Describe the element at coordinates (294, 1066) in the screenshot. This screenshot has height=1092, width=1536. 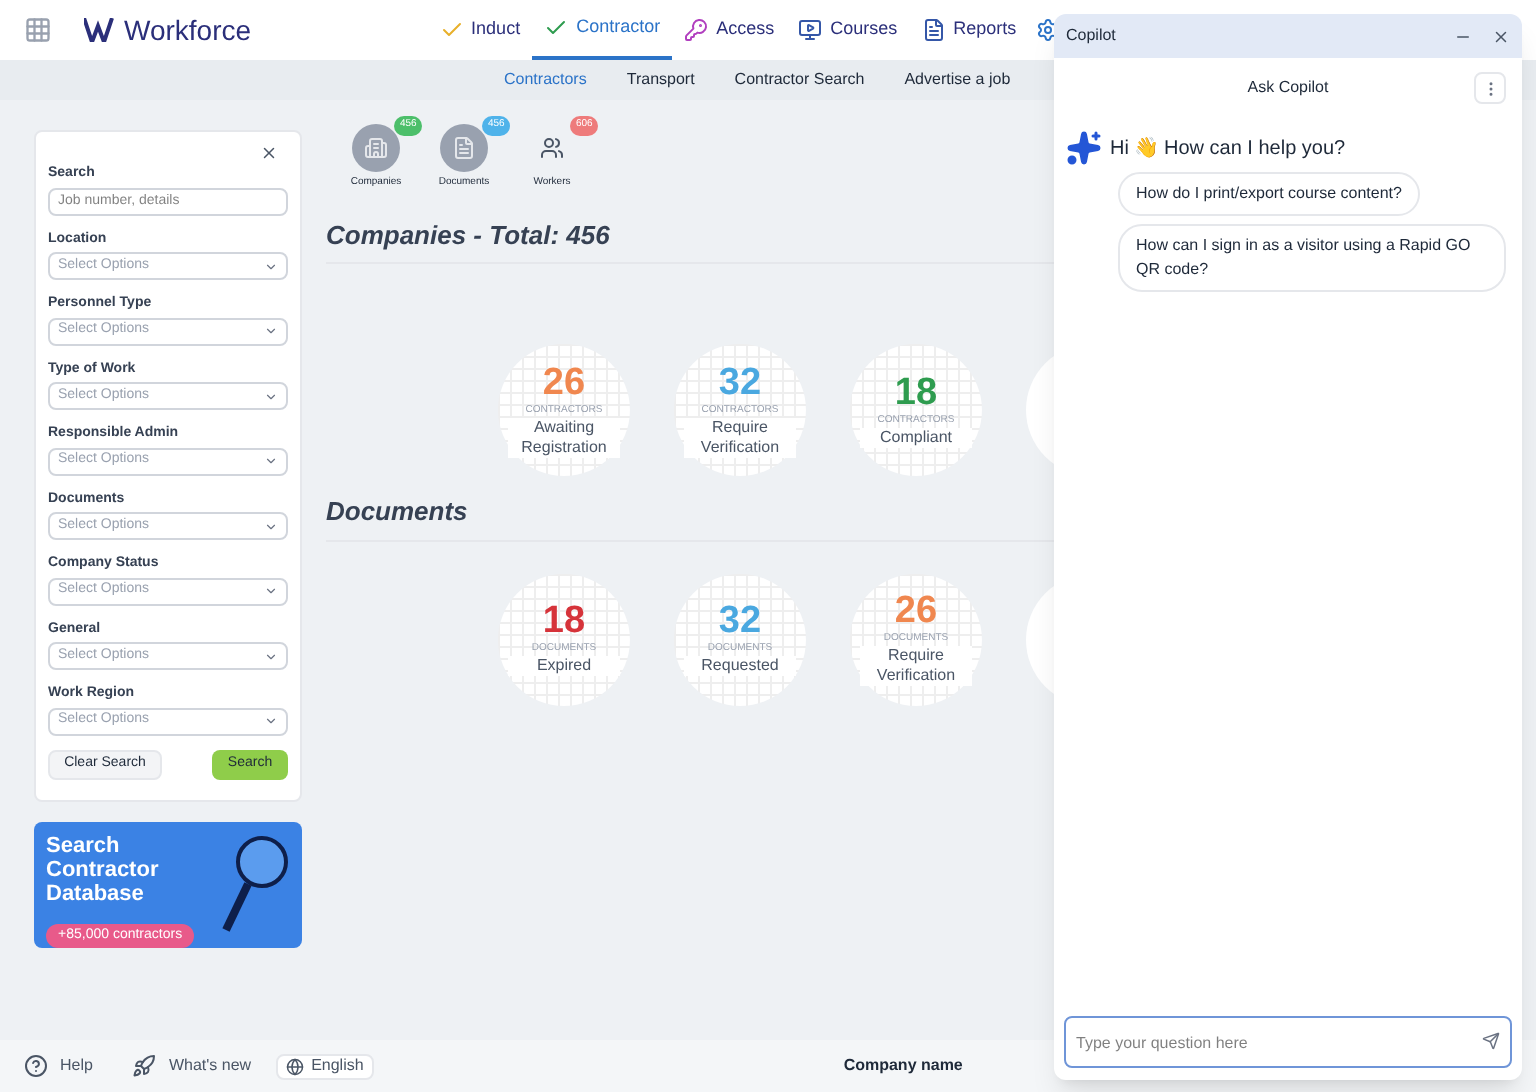
I see `globe-icon` at that location.